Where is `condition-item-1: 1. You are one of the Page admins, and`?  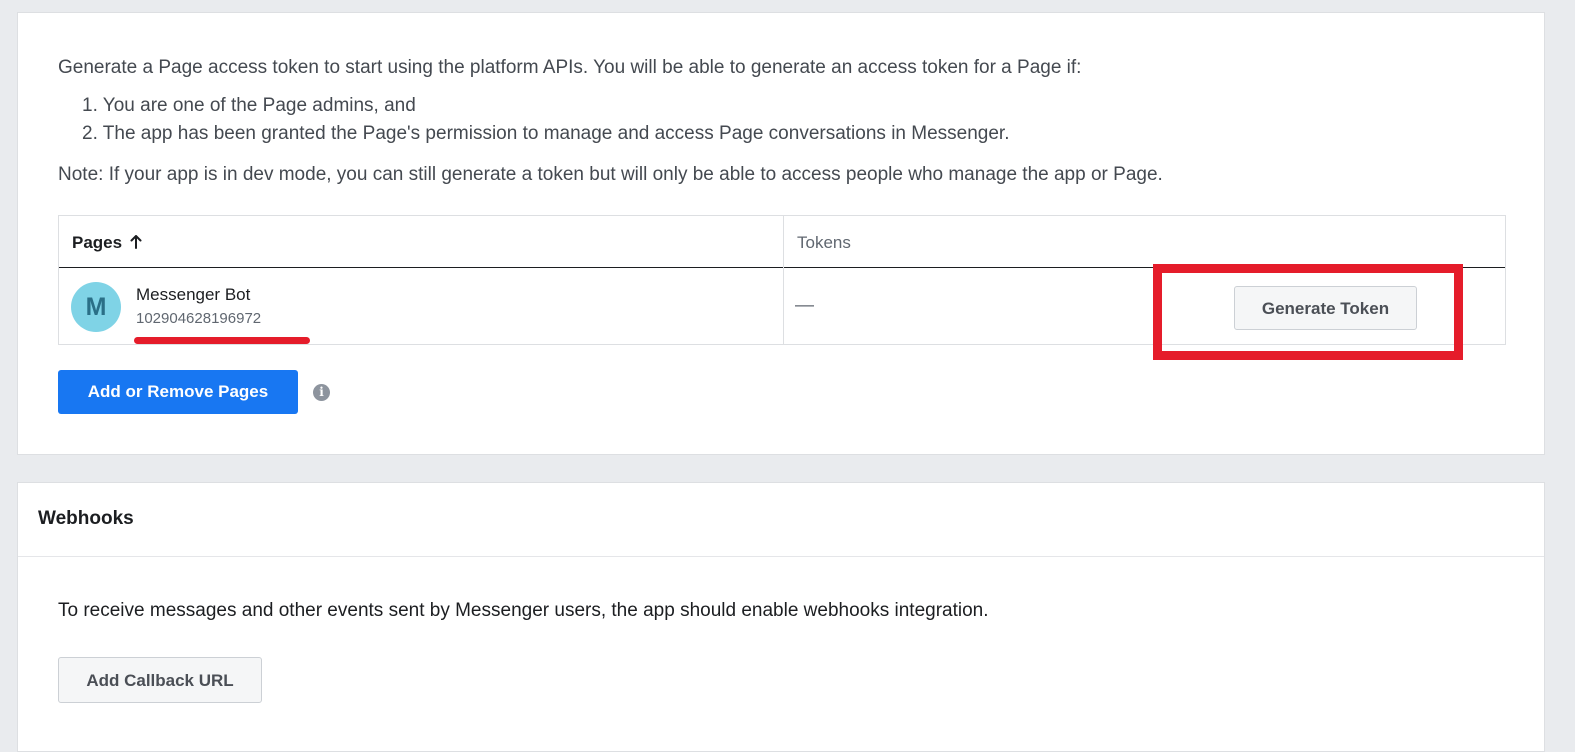 condition-item-1: 1. You are one of the Page admins, and is located at coordinates (249, 105).